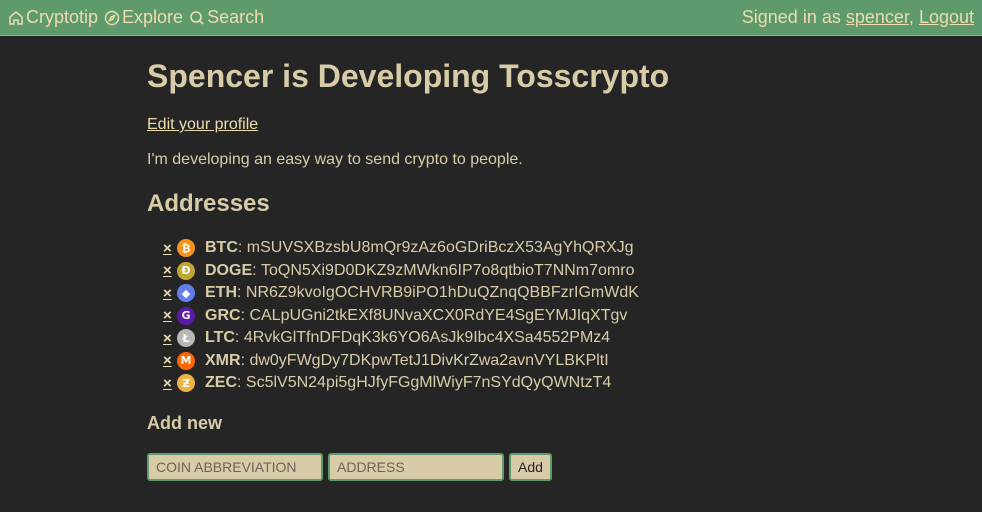 The width and height of the screenshot is (982, 512). Describe the element at coordinates (428, 383) in the screenshot. I see `coin-address: Sc5lV5N24pi5gHJfyFGgMlWiyF7nSYdQyQWNtzT4` at that location.